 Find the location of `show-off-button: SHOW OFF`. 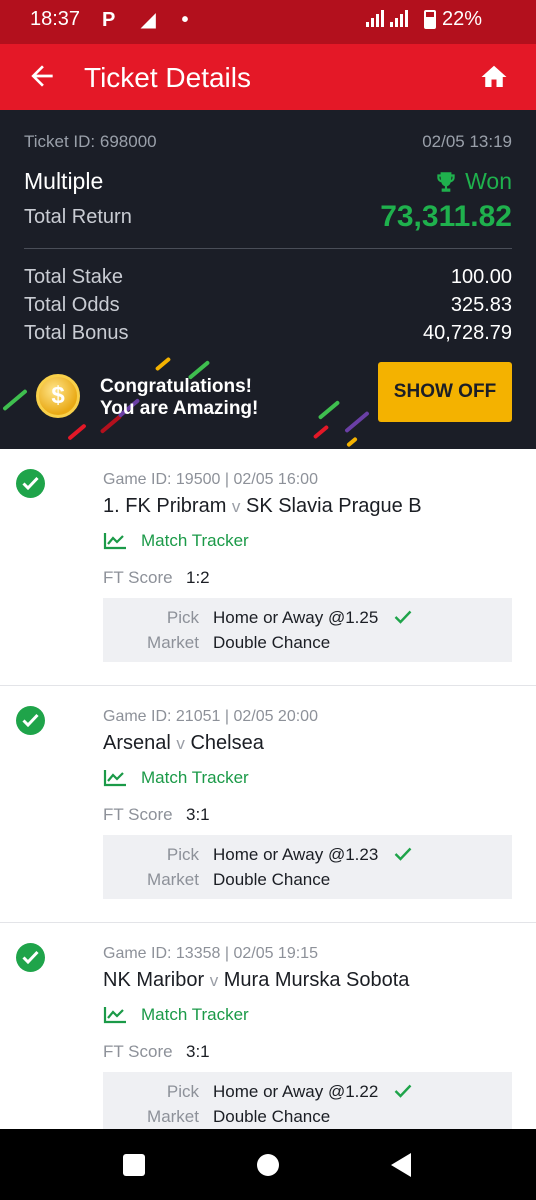

show-off-button: SHOW OFF is located at coordinates (445, 392).